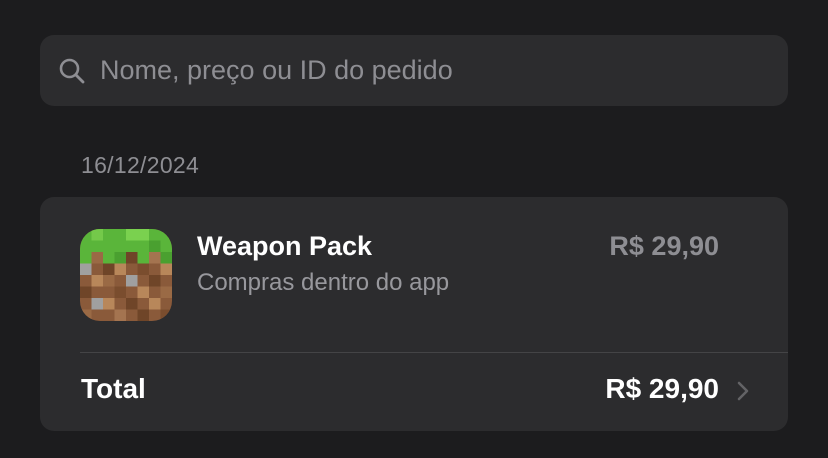 Image resolution: width=828 pixels, height=458 pixels. What do you see at coordinates (113, 388) in the screenshot?
I see `total-label: Total` at bounding box center [113, 388].